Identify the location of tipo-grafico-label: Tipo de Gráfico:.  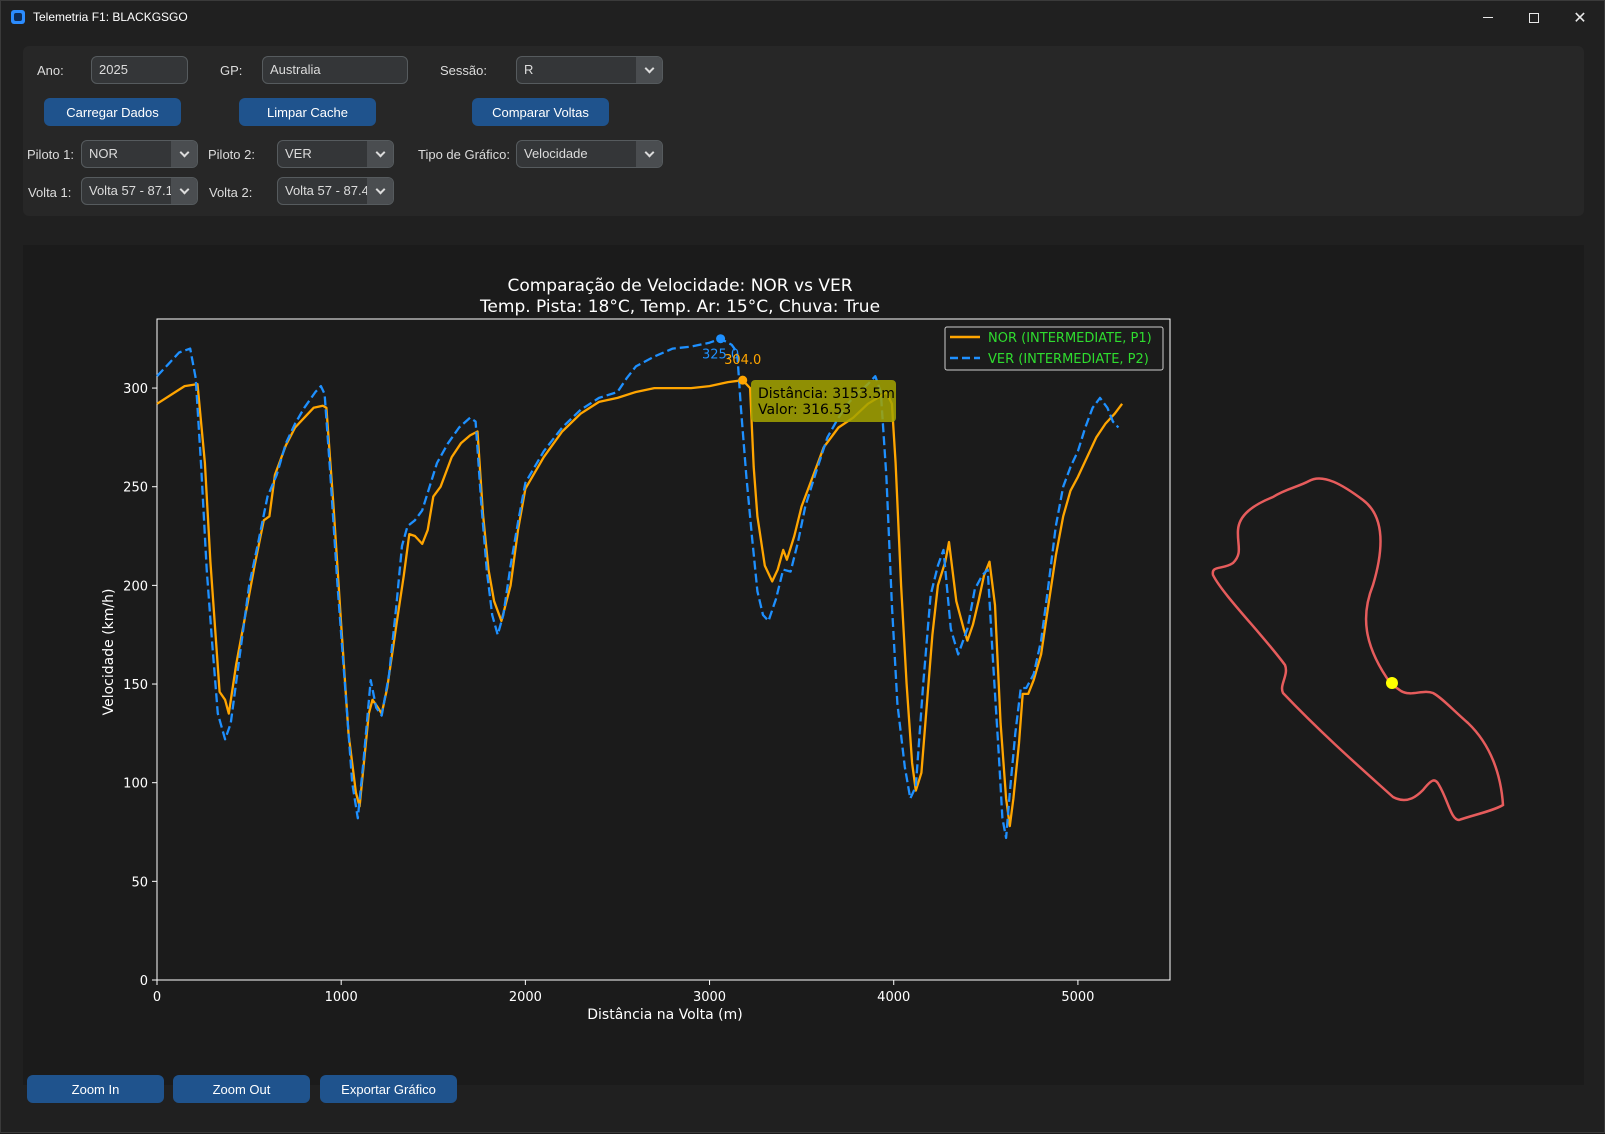
(464, 154).